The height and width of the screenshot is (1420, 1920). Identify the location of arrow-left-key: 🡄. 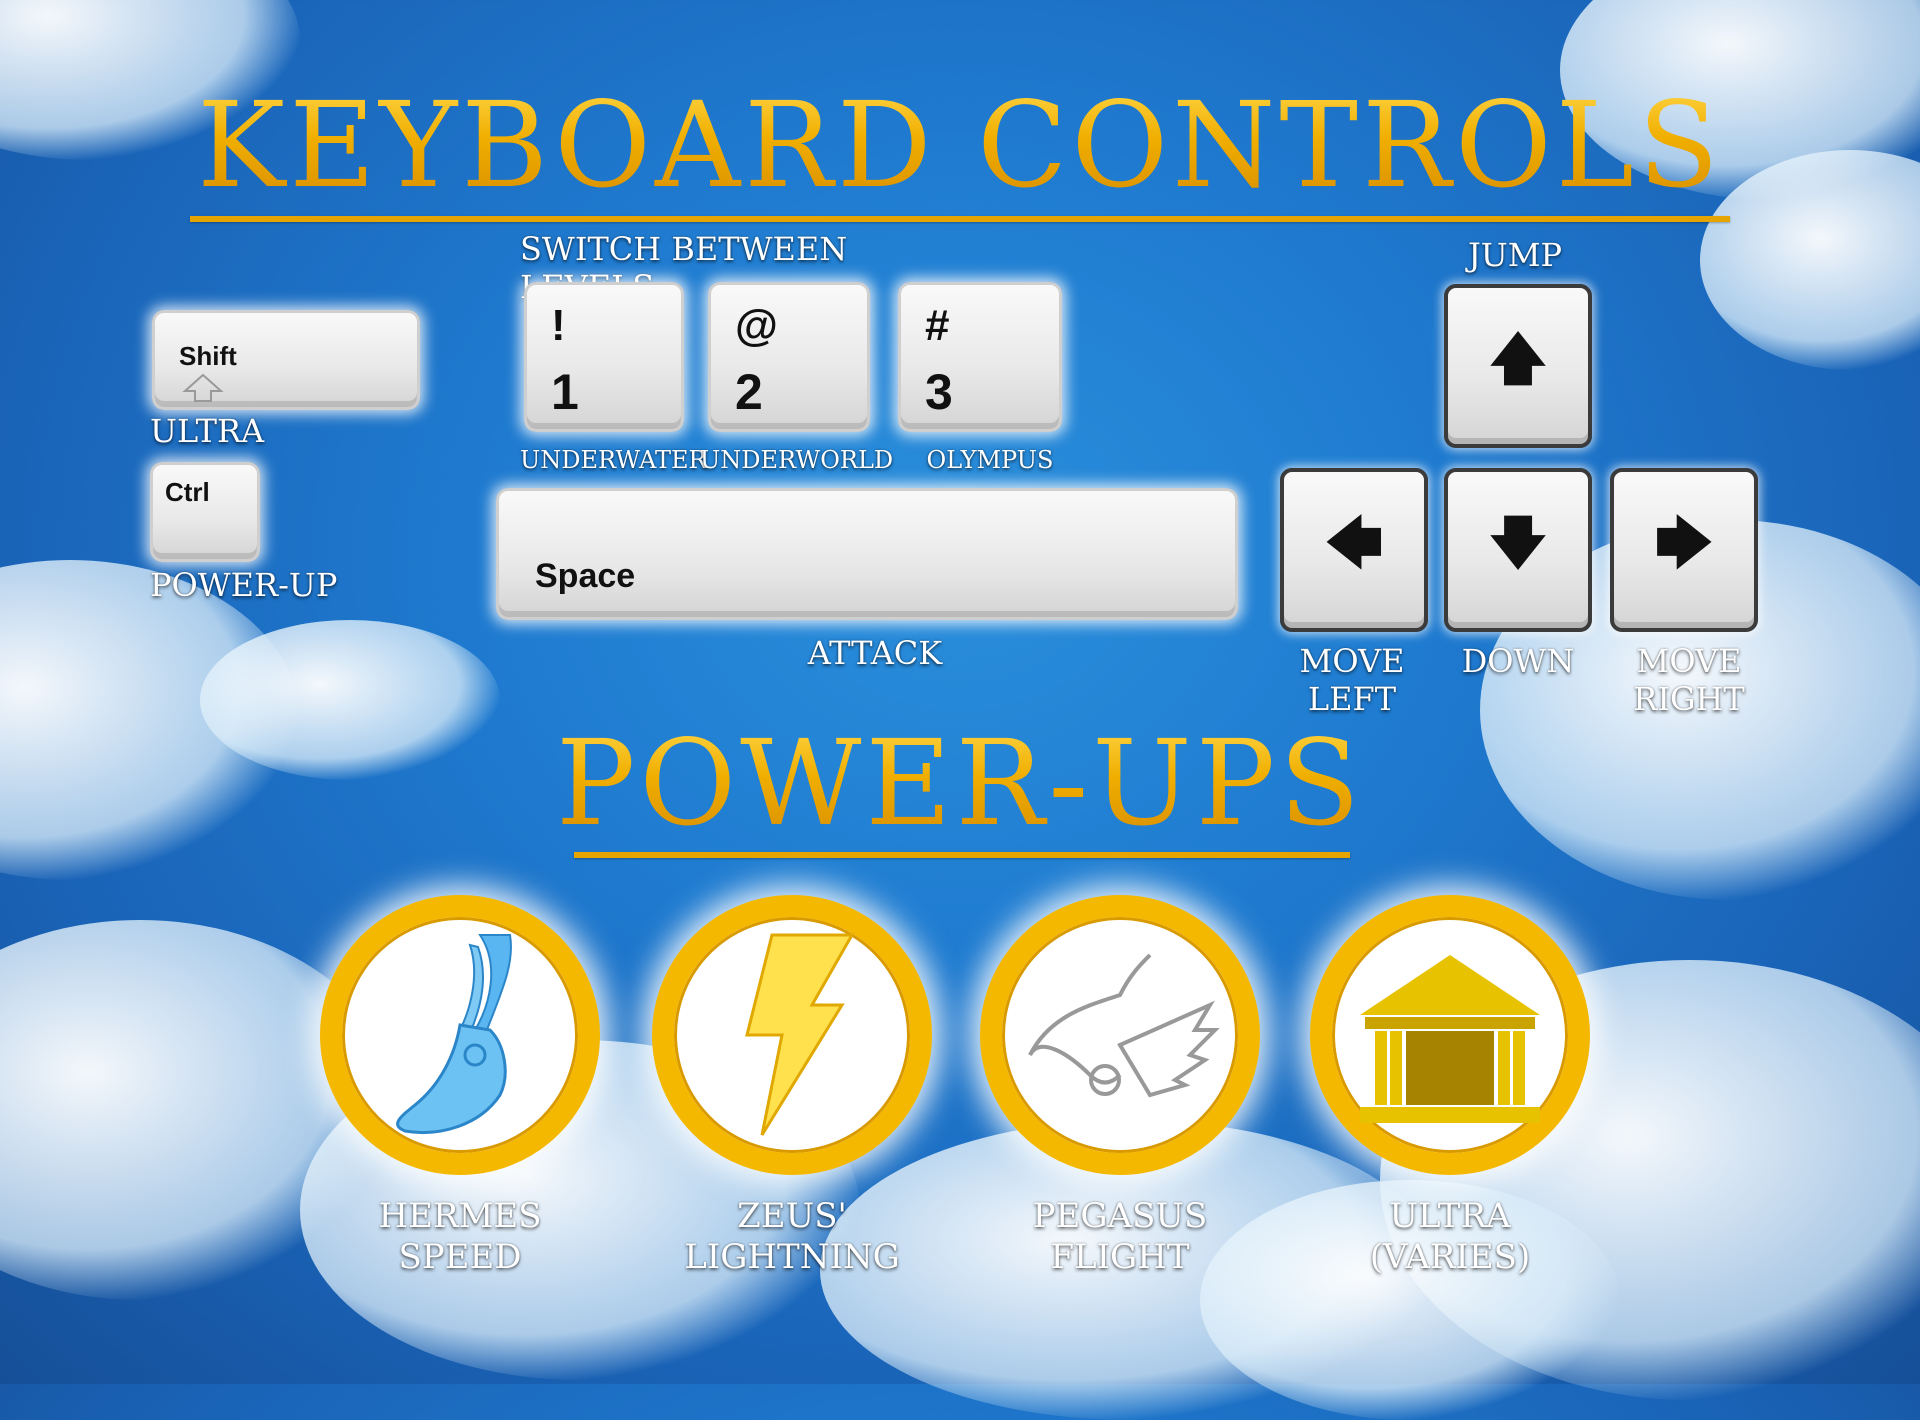
(1354, 550).